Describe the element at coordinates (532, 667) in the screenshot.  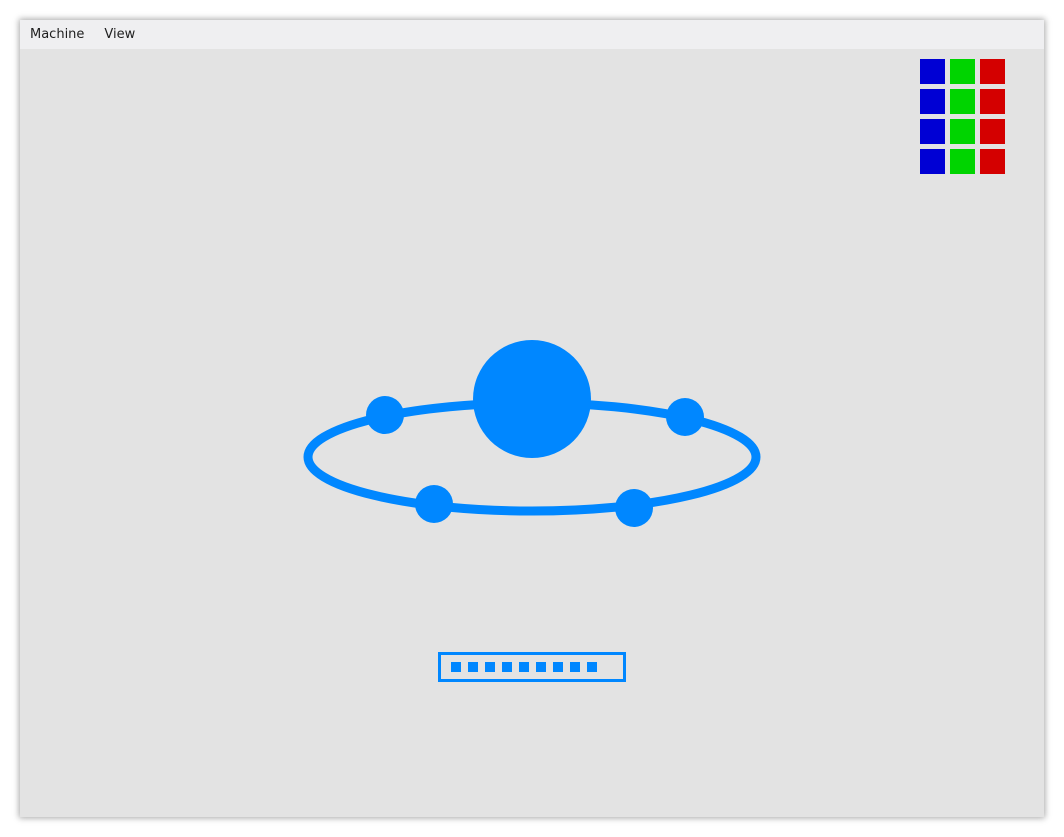
I see `boot-progress-bar` at that location.